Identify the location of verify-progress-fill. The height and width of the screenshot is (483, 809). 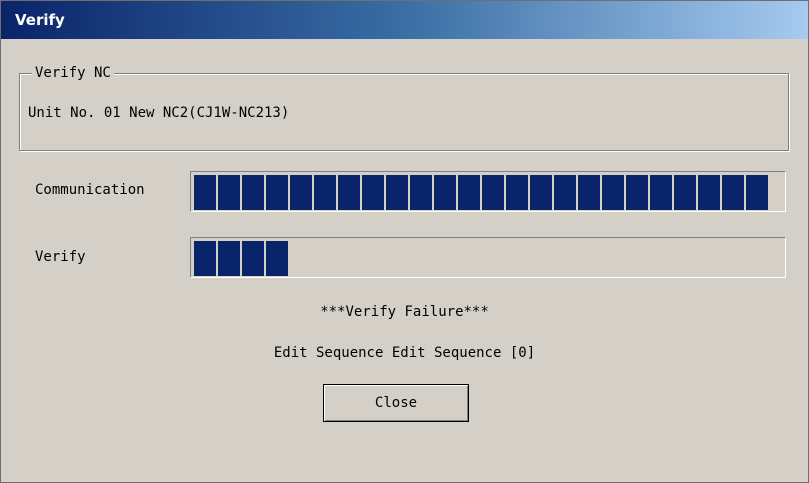
(241, 258).